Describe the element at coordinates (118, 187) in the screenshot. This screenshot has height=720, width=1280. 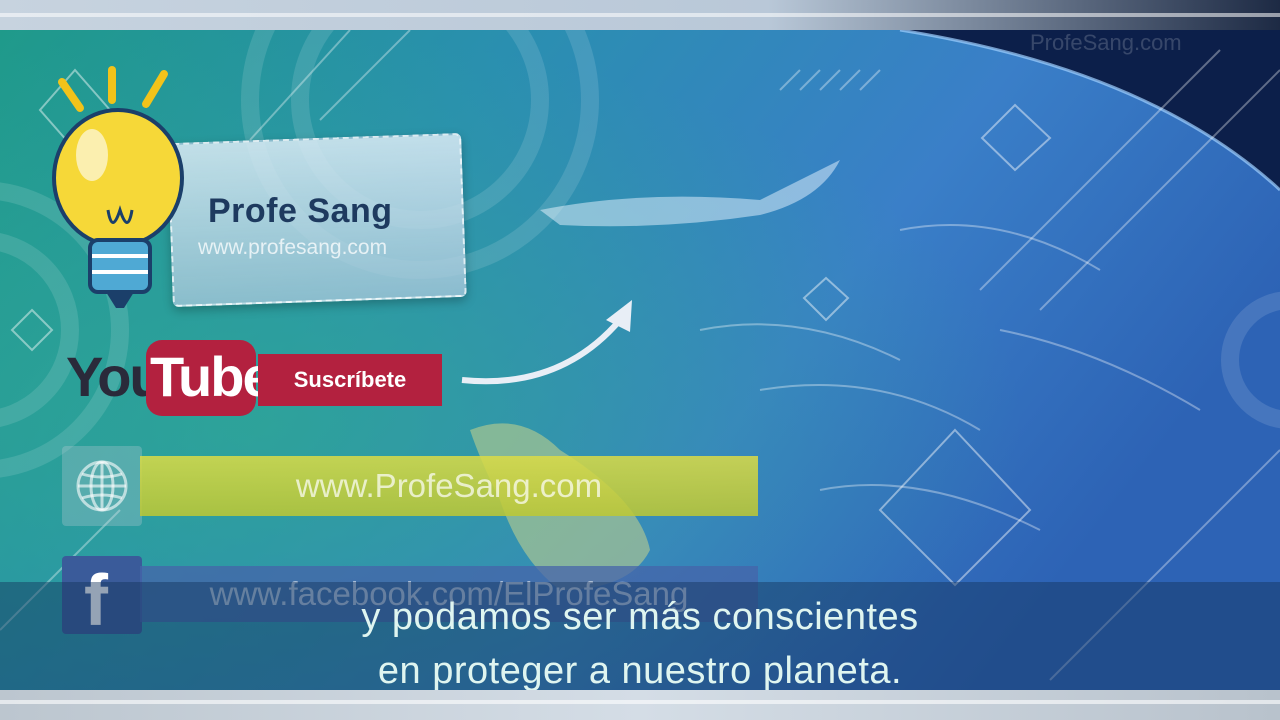
I see `lightbulb-icon` at that location.